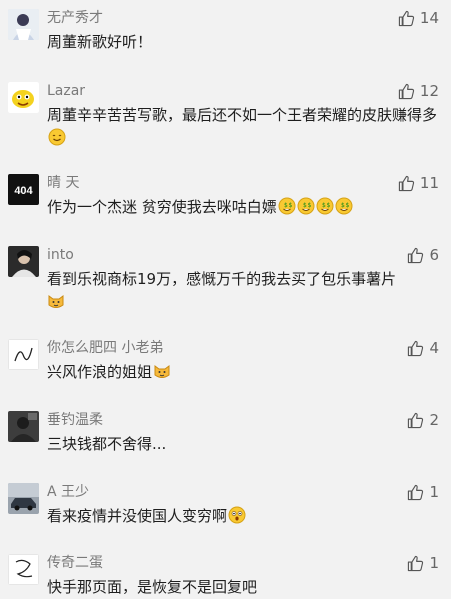  Describe the element at coordinates (57, 137) in the screenshot. I see `smile-emoji` at that location.